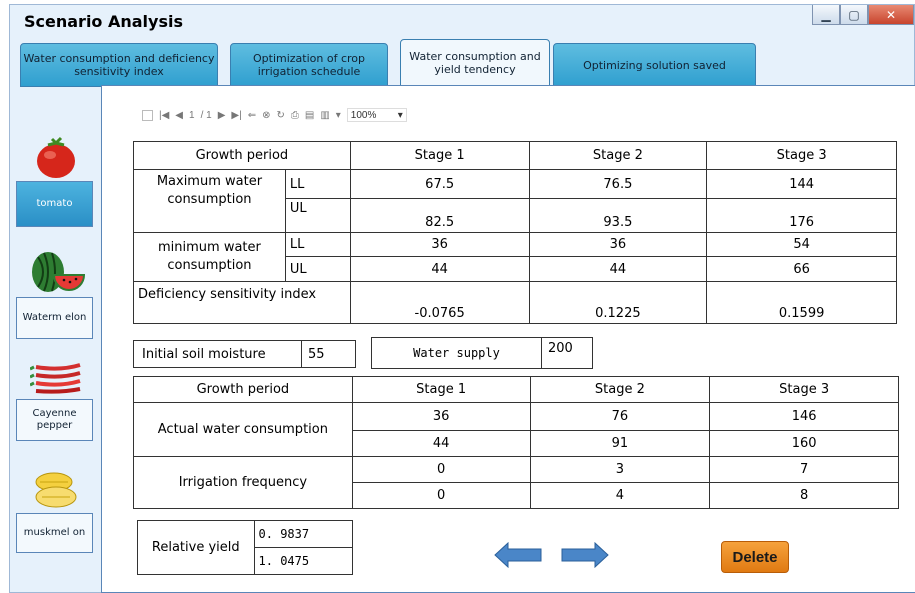  I want to click on close-icon: ✕, so click(891, 14).